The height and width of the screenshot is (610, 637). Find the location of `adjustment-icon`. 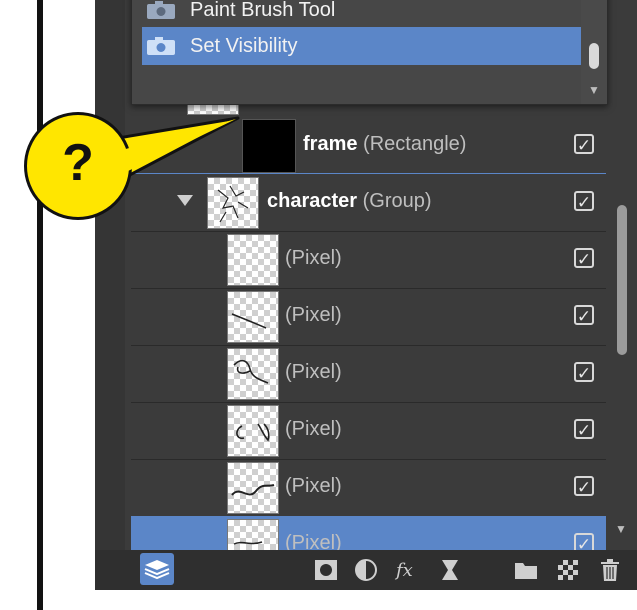

adjustment-icon is located at coordinates (366, 570).